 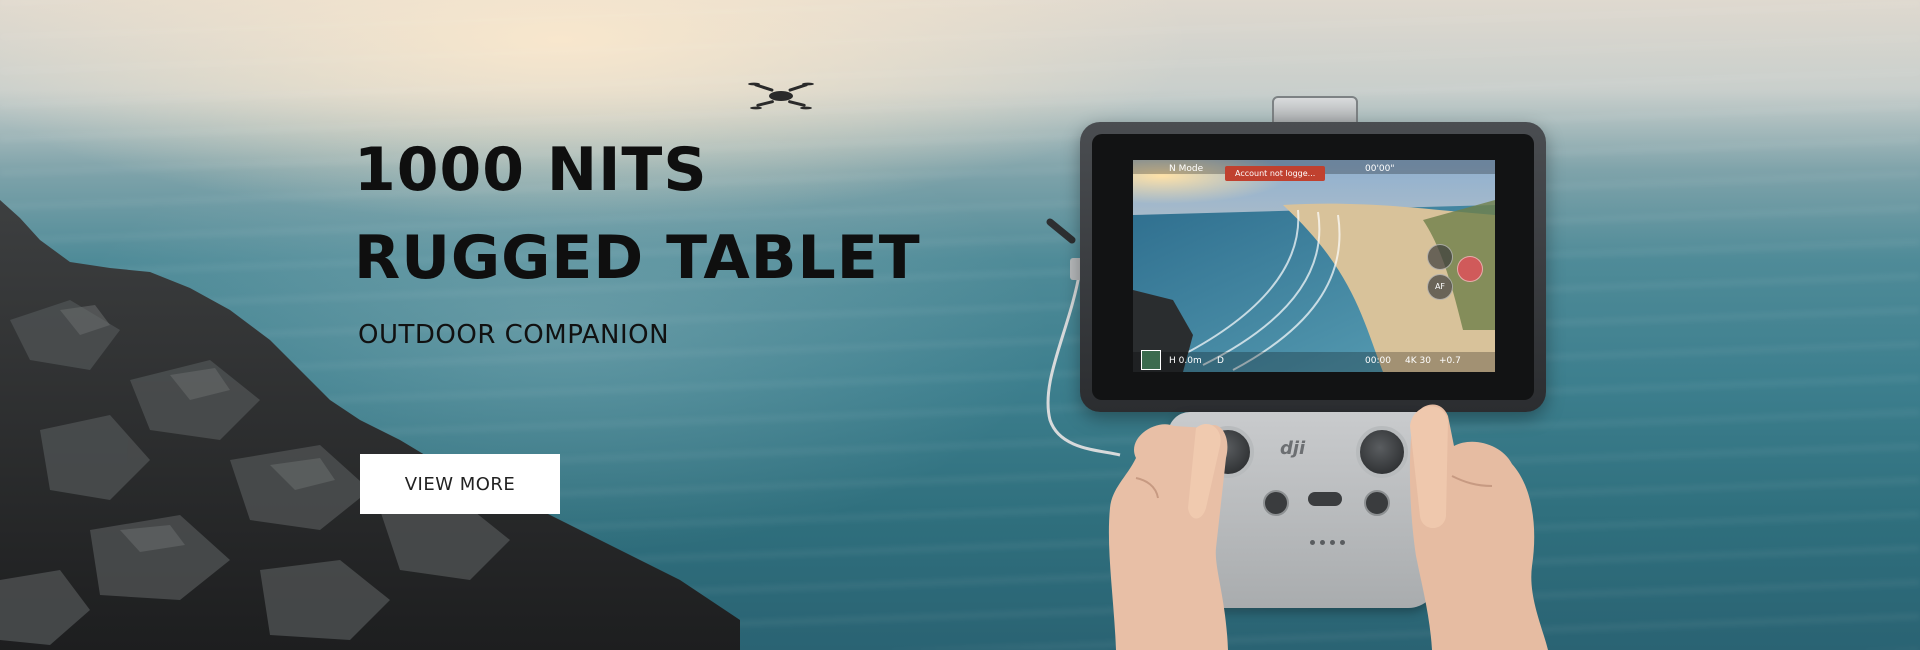 What do you see at coordinates (1377, 503) in the screenshot?
I see `power-button` at bounding box center [1377, 503].